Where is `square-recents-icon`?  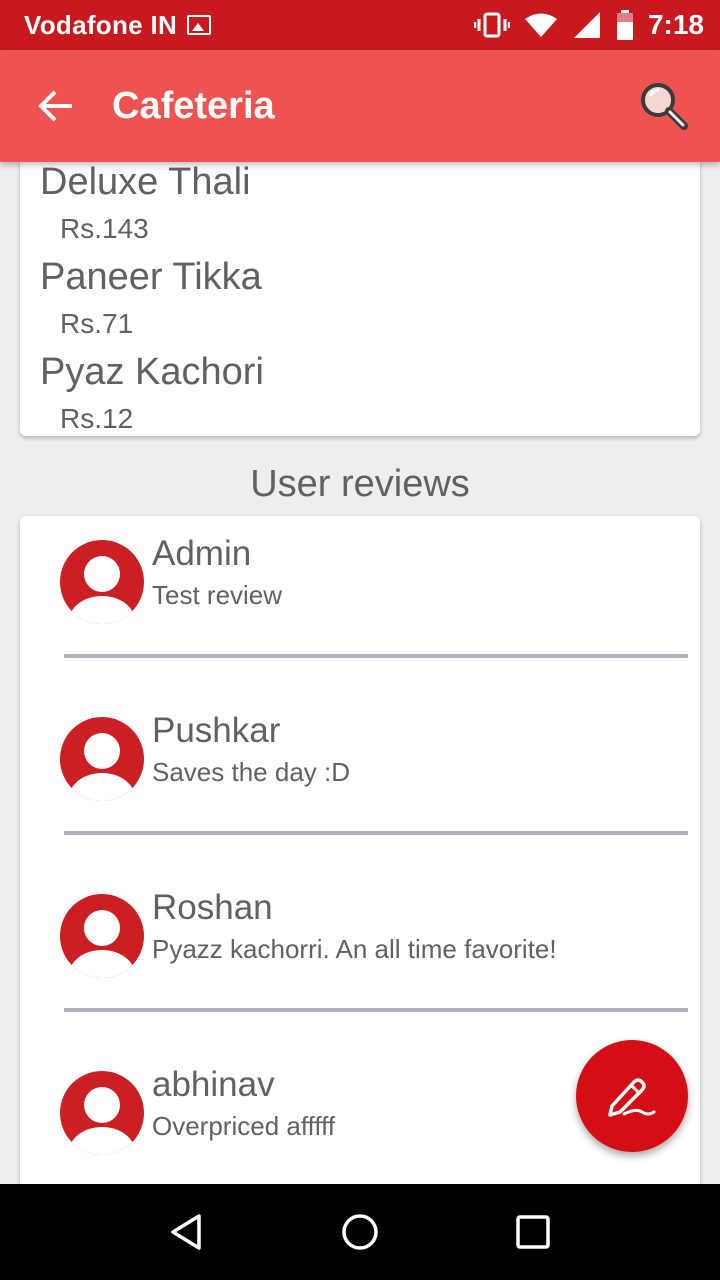
square-recents-icon is located at coordinates (533, 1232).